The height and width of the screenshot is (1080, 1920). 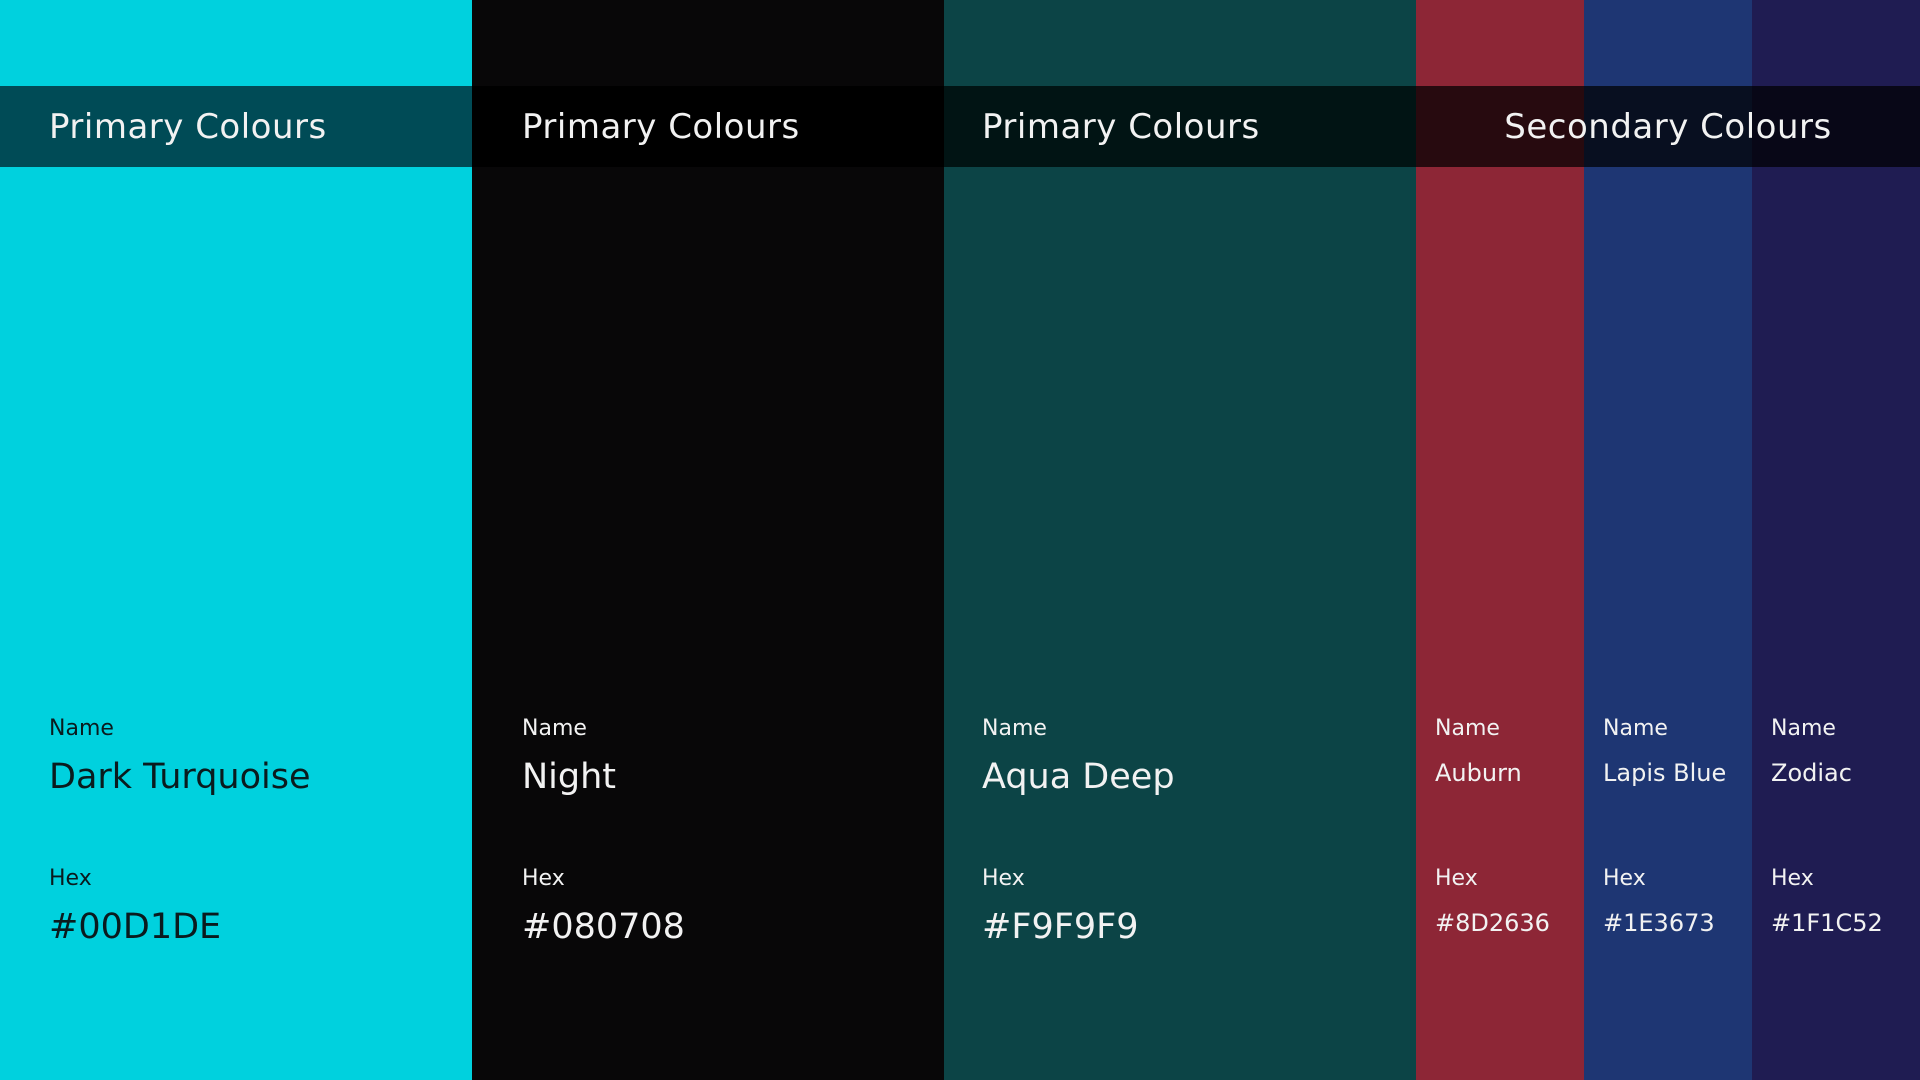 I want to click on swatch-hex: #1F1C52, so click(x=1827, y=923).